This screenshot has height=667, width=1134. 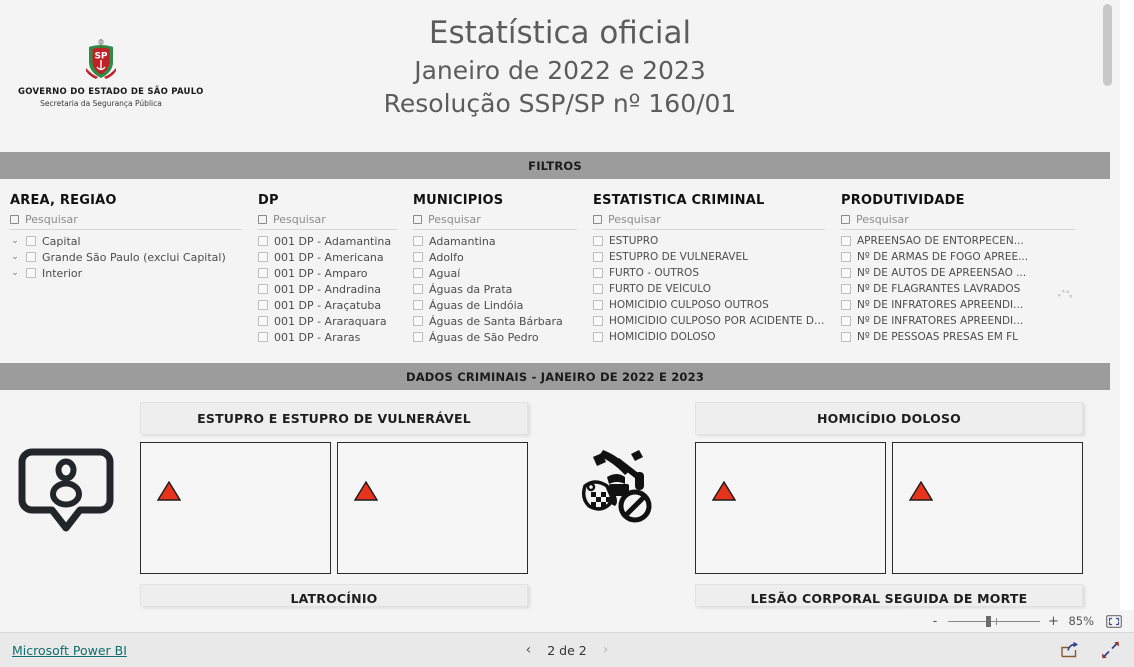 I want to click on scrollbar-thumb, so click(x=1107, y=45).